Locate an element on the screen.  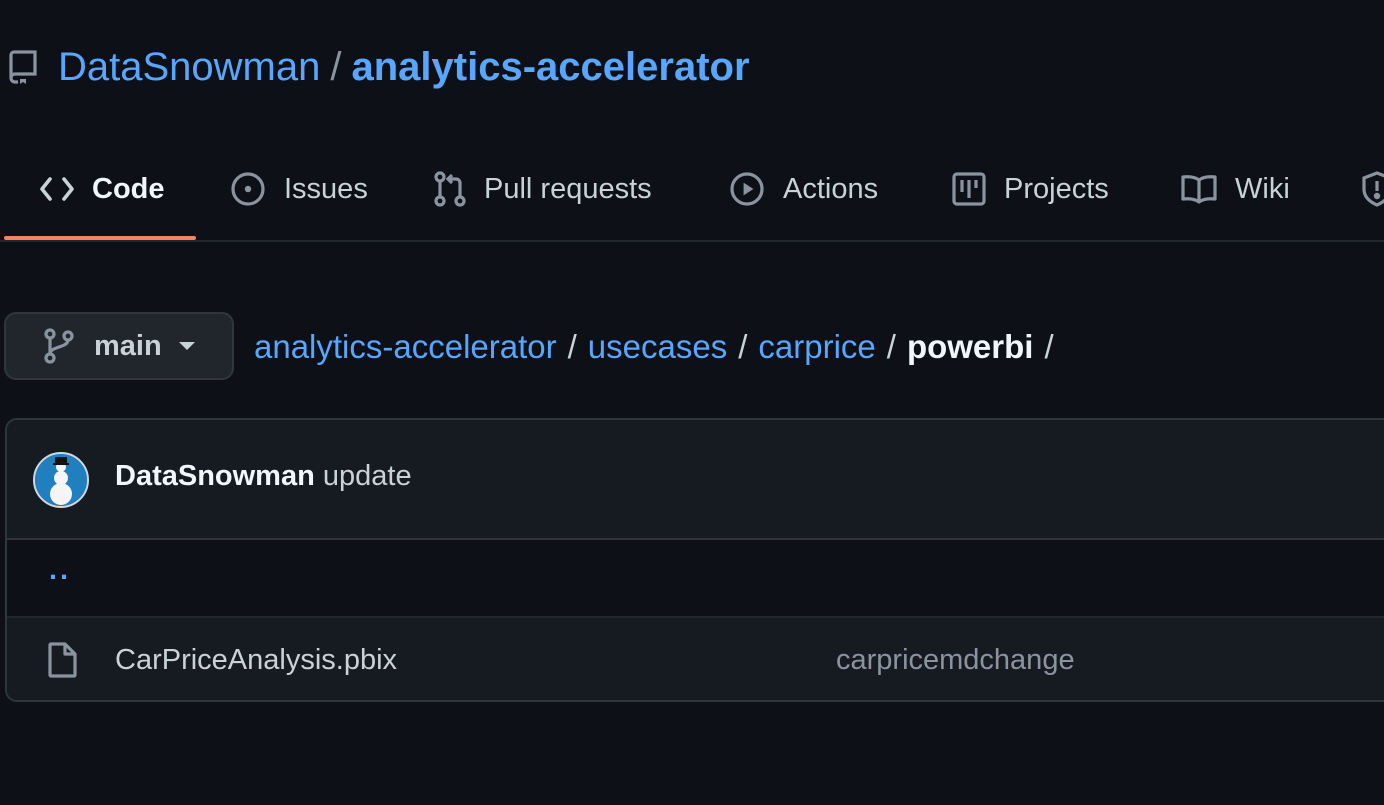
tab-label: Projects is located at coordinates (1056, 188).